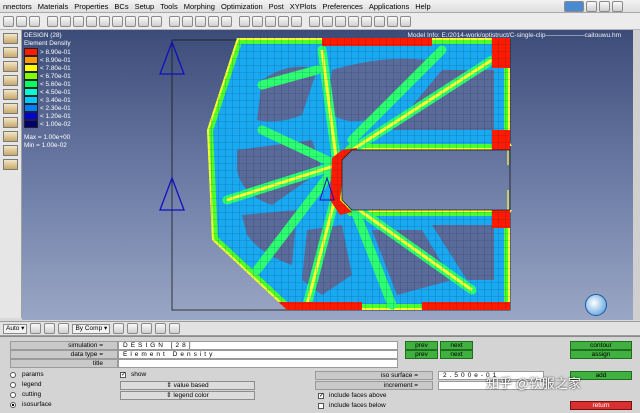 This screenshot has width=640, height=413. What do you see at coordinates (64, 354) in the screenshot?
I see `data-type-label: data type =` at bounding box center [64, 354].